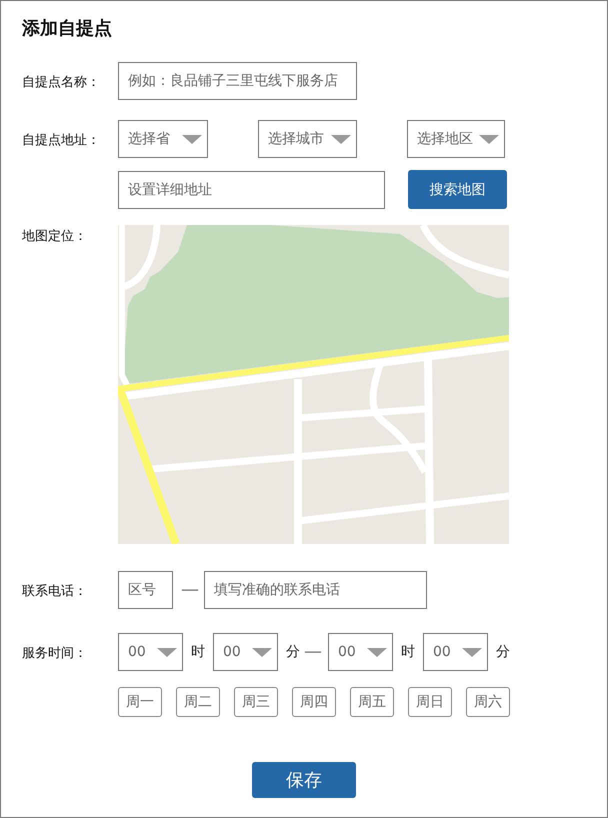 This screenshot has width=608, height=818. Describe the element at coordinates (256, 702) in the screenshot. I see `weekday-toggle: 周三` at that location.